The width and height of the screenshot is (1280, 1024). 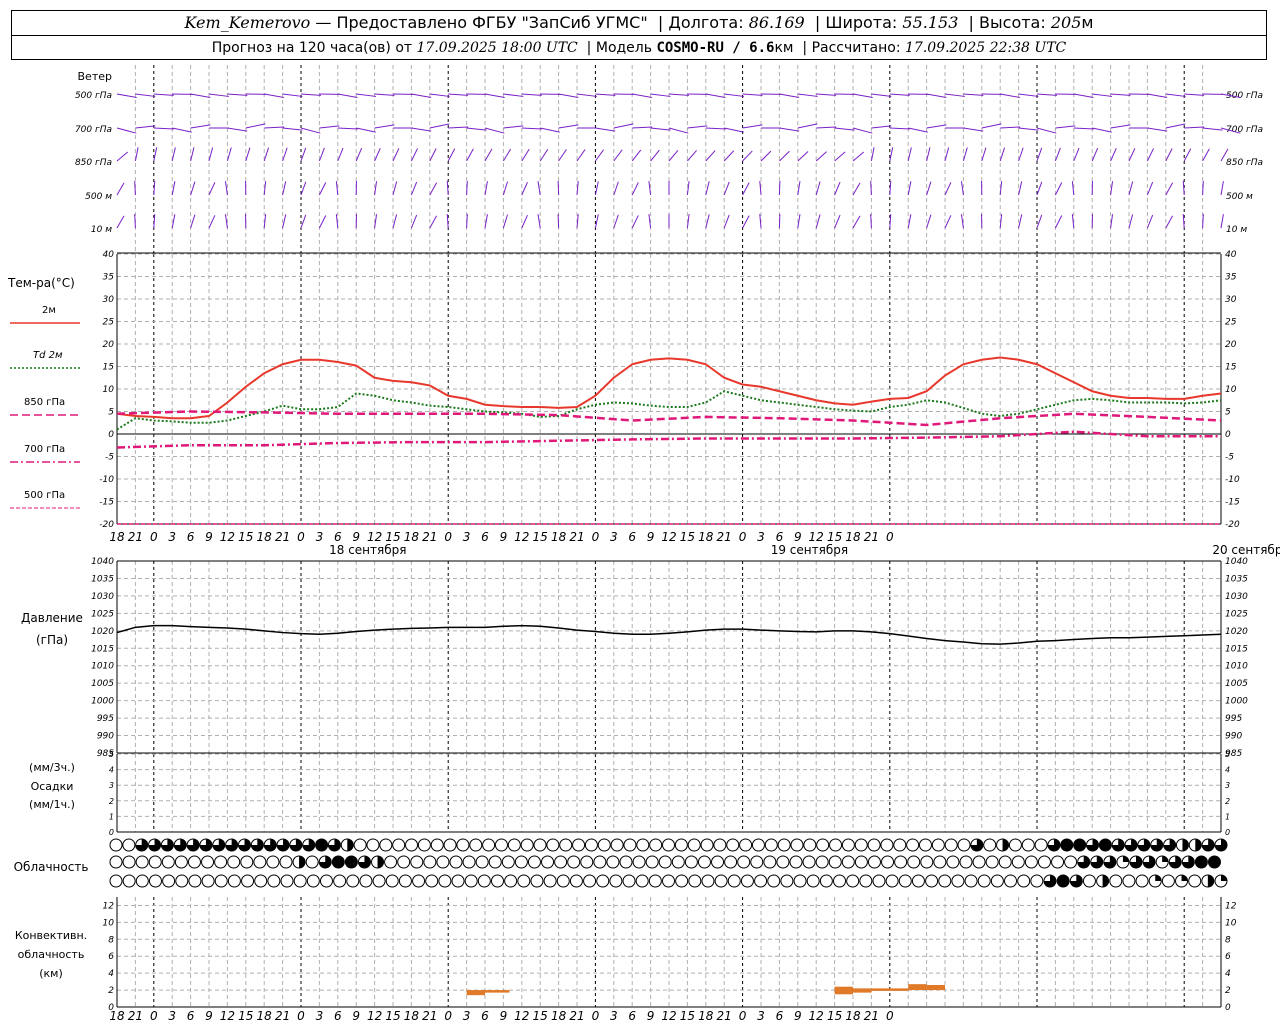 I want to click on pres-ytick-right: 1015, so click(x=1236, y=649).